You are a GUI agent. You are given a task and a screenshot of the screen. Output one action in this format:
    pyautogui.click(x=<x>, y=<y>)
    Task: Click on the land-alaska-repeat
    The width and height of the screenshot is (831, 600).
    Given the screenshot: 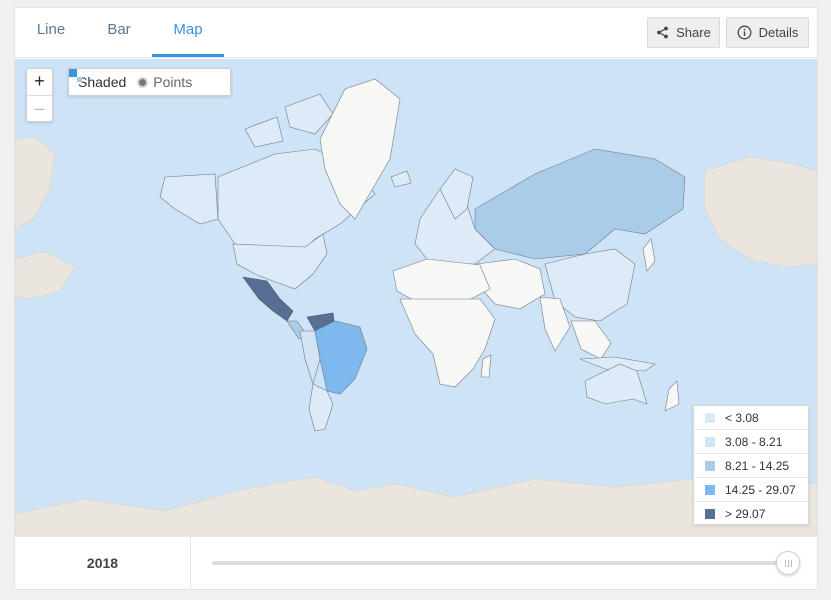 What is the action you would take?
    pyautogui.click(x=45, y=275)
    